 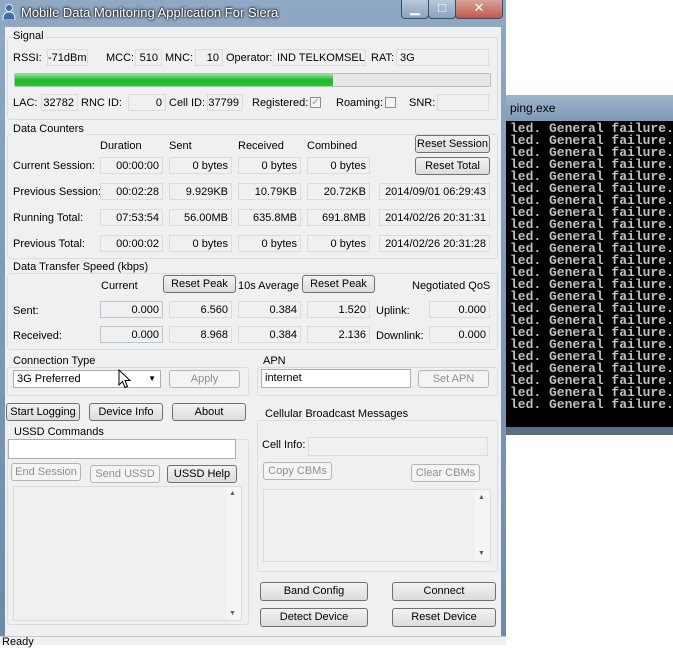 I want to click on minimize-button: ▁, so click(x=415, y=9).